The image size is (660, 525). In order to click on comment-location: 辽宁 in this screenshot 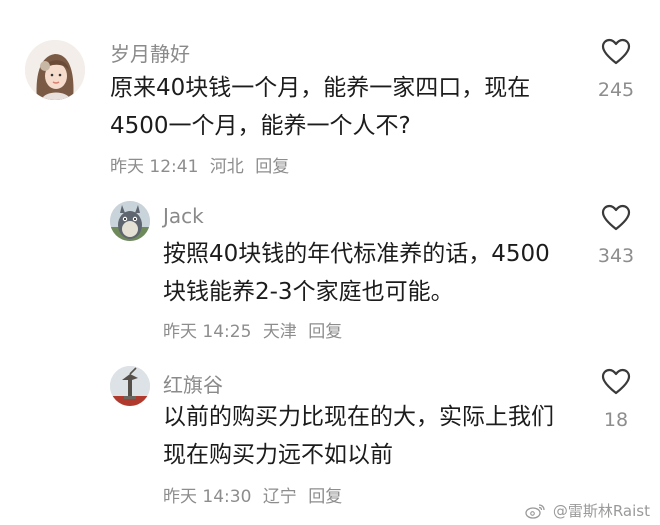, I will do `click(279, 497)`.